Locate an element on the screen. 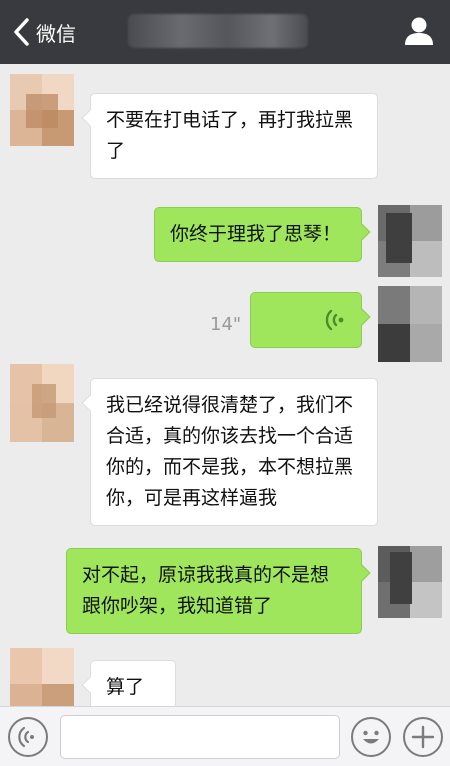 The image size is (450, 766). message-bubble-outgoing: 你终于理我了思琴！ is located at coordinates (262, 234).